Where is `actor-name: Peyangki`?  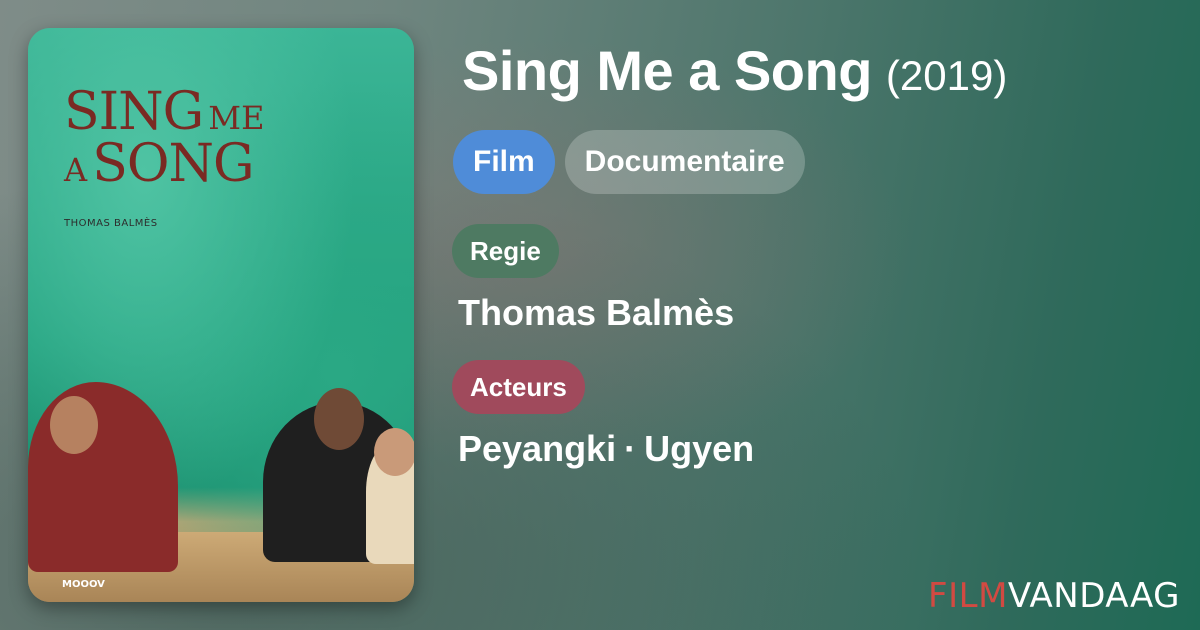
actor-name: Peyangki is located at coordinates (537, 448).